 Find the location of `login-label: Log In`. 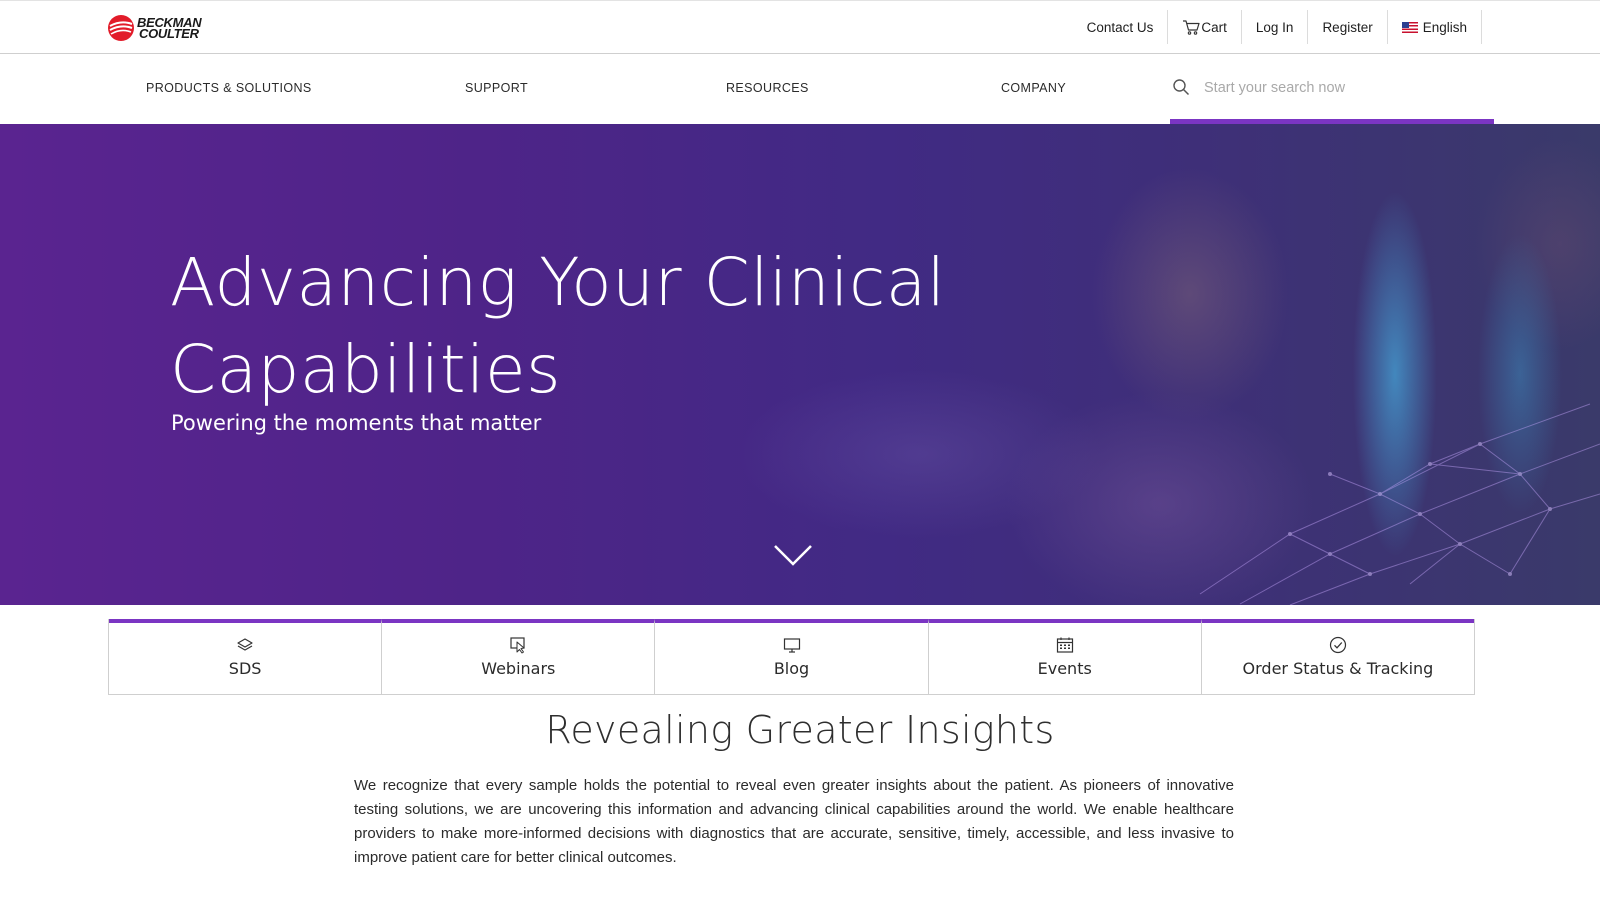

login-label: Log In is located at coordinates (1274, 27).